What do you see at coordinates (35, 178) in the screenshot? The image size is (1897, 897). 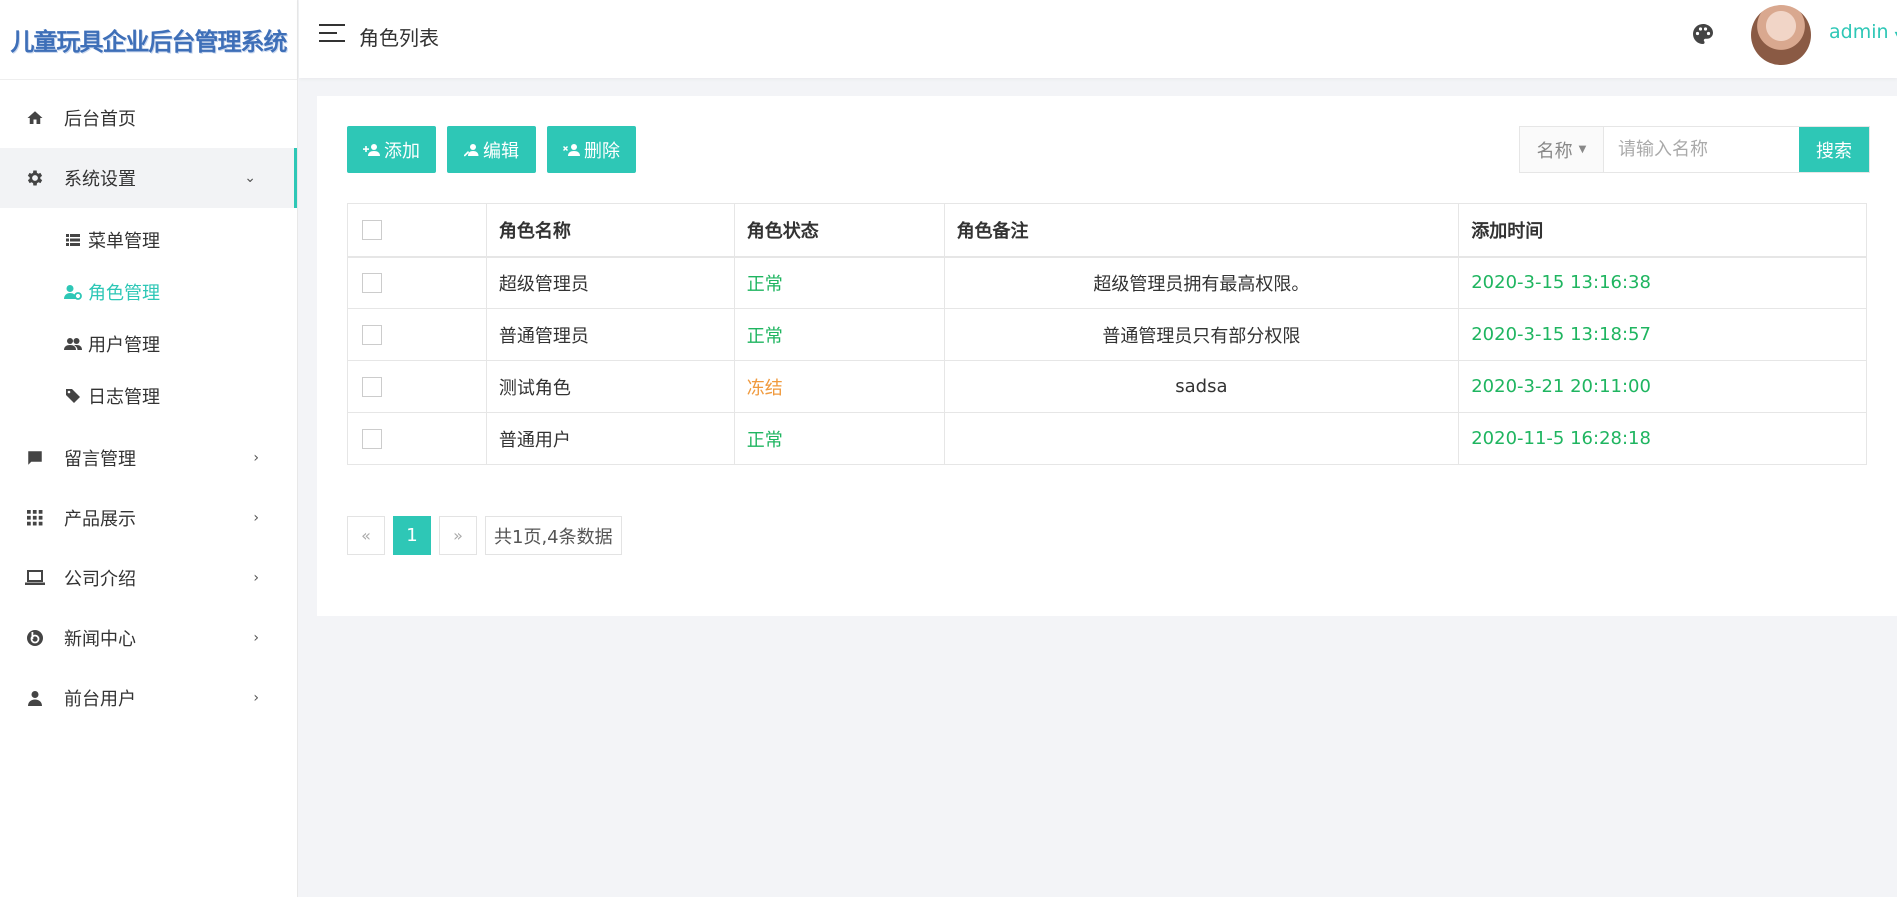 I see `gear-icon` at bounding box center [35, 178].